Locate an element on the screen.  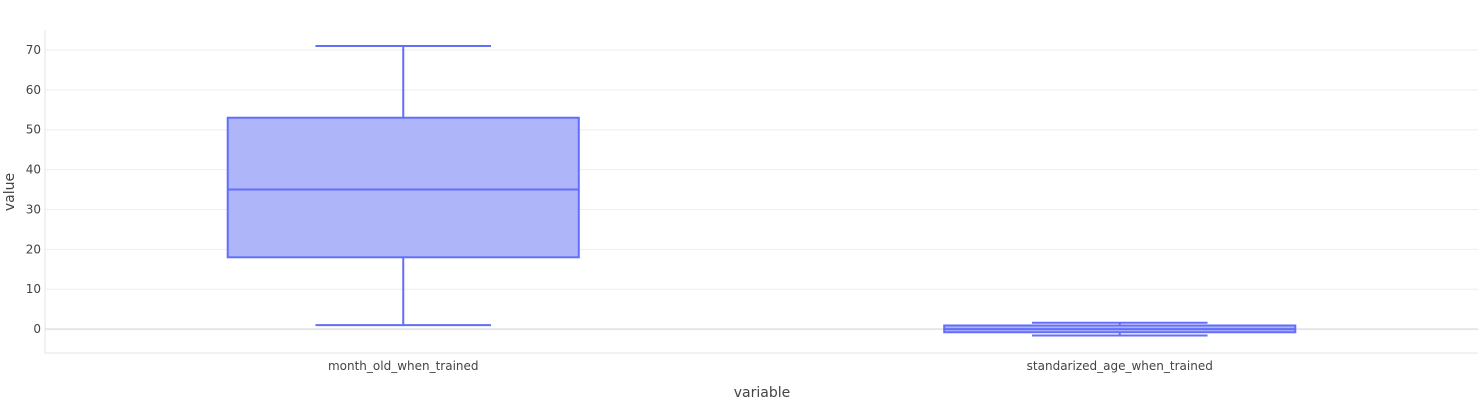
y-tick-label: 0 is located at coordinates (37, 329).